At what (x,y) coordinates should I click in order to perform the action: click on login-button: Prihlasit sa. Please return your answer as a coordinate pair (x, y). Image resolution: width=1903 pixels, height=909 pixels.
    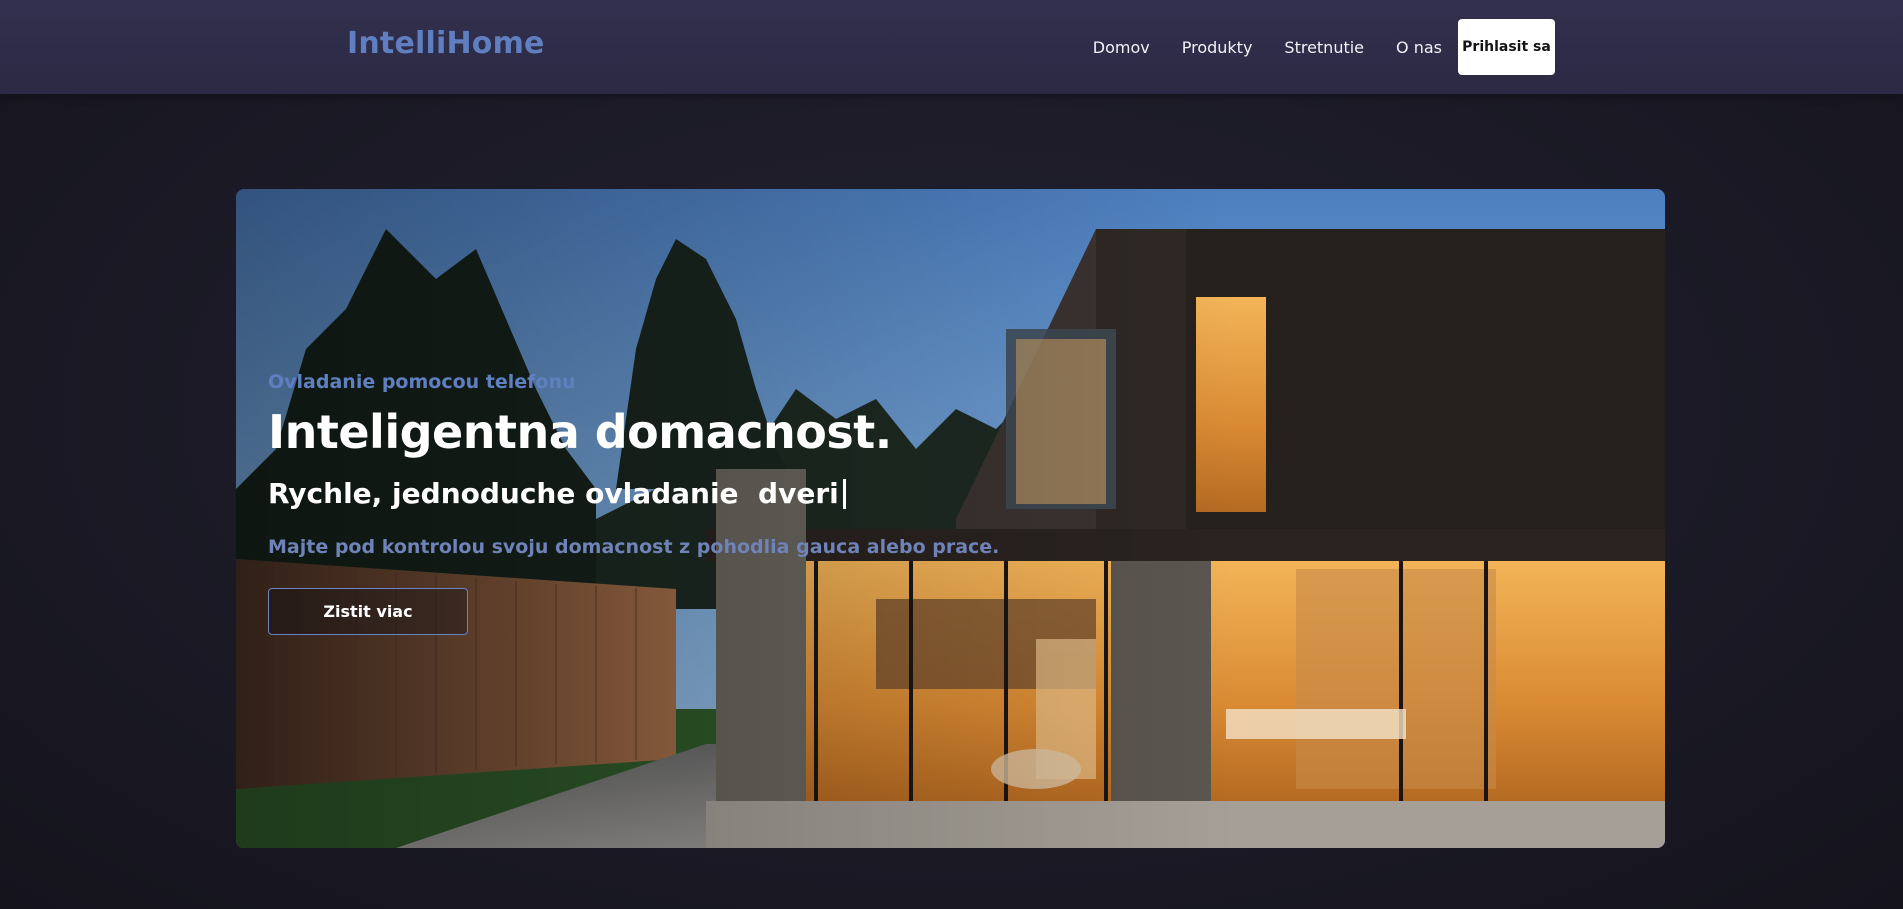
    Looking at the image, I should click on (1506, 47).